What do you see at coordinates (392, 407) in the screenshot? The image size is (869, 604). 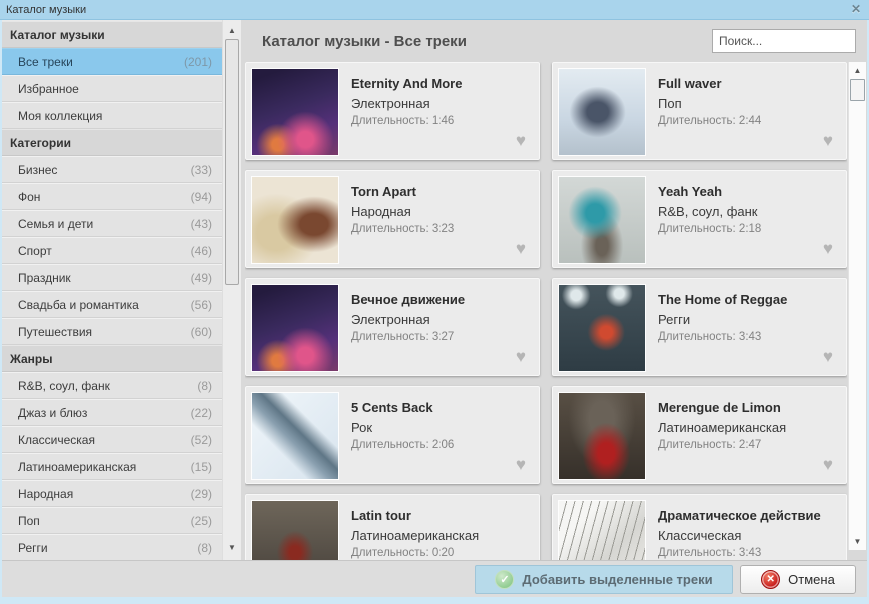 I see `track-title: 5 Cents Back` at bounding box center [392, 407].